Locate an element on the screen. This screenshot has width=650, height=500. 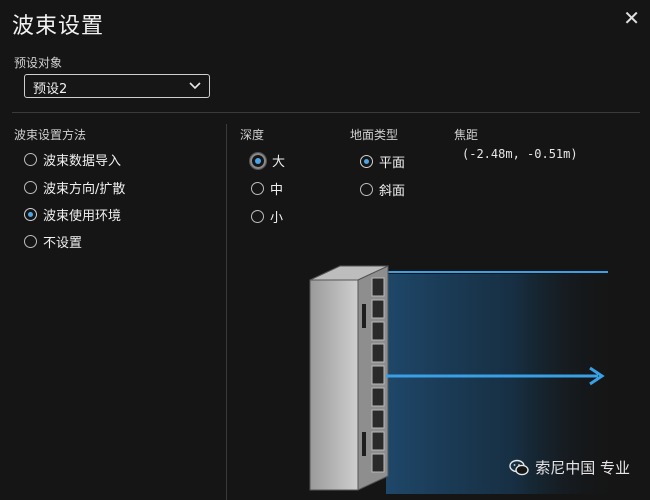
depth-label: 深度 is located at coordinates (252, 135).